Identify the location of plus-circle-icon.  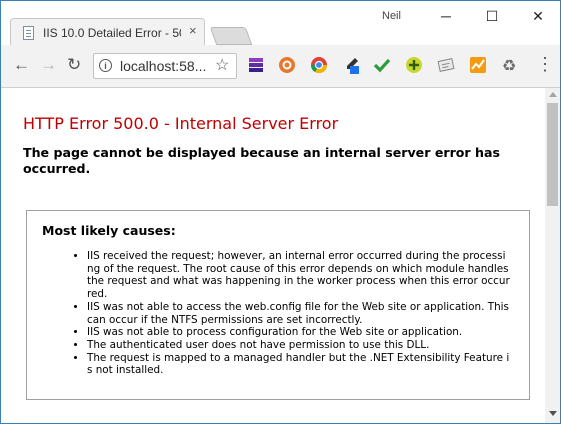
(414, 65).